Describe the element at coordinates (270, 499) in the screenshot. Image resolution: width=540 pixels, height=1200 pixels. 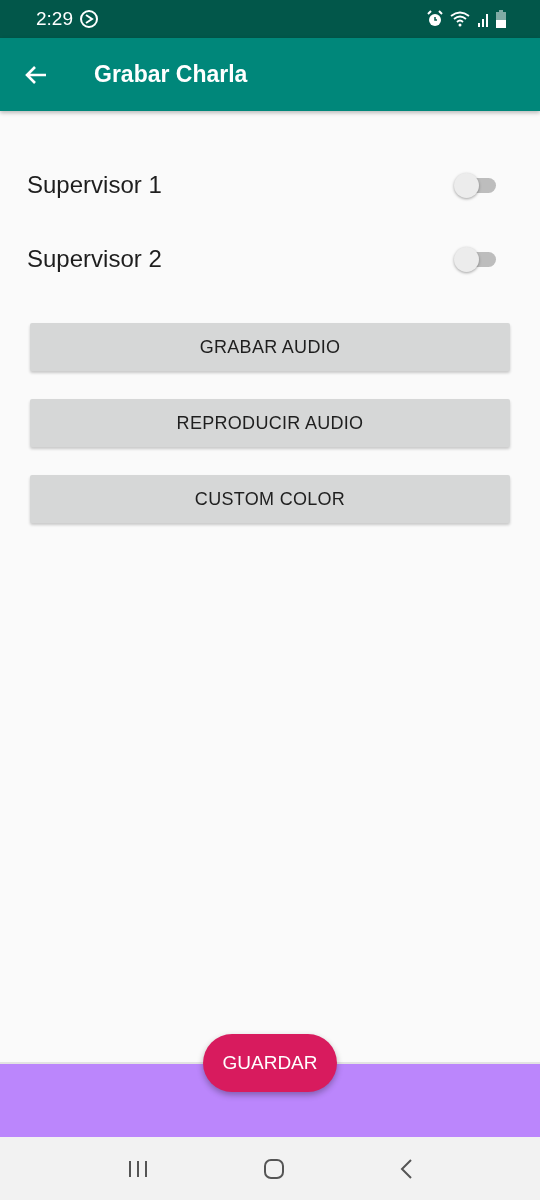
I see `action-button: CUSTOM COLOR` at that location.